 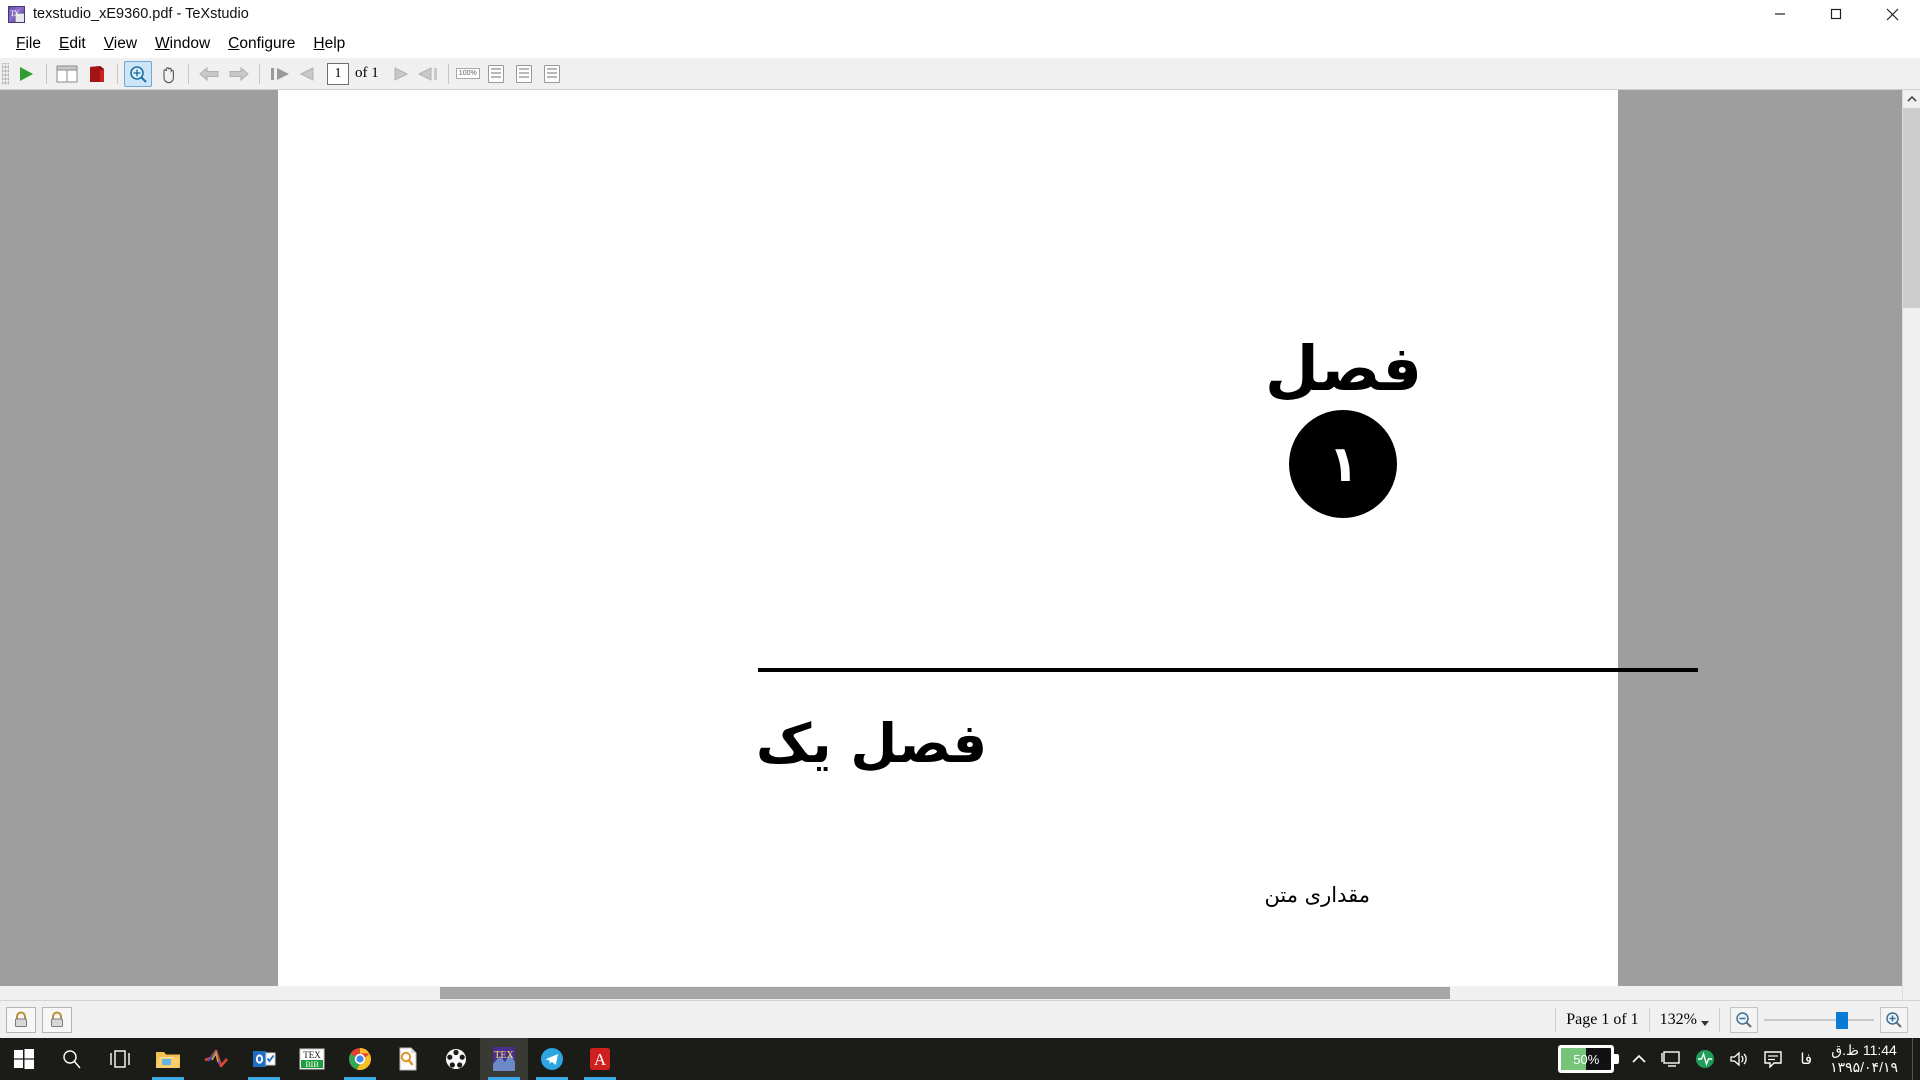 I want to click on fit-width-button, so click(x=496, y=74).